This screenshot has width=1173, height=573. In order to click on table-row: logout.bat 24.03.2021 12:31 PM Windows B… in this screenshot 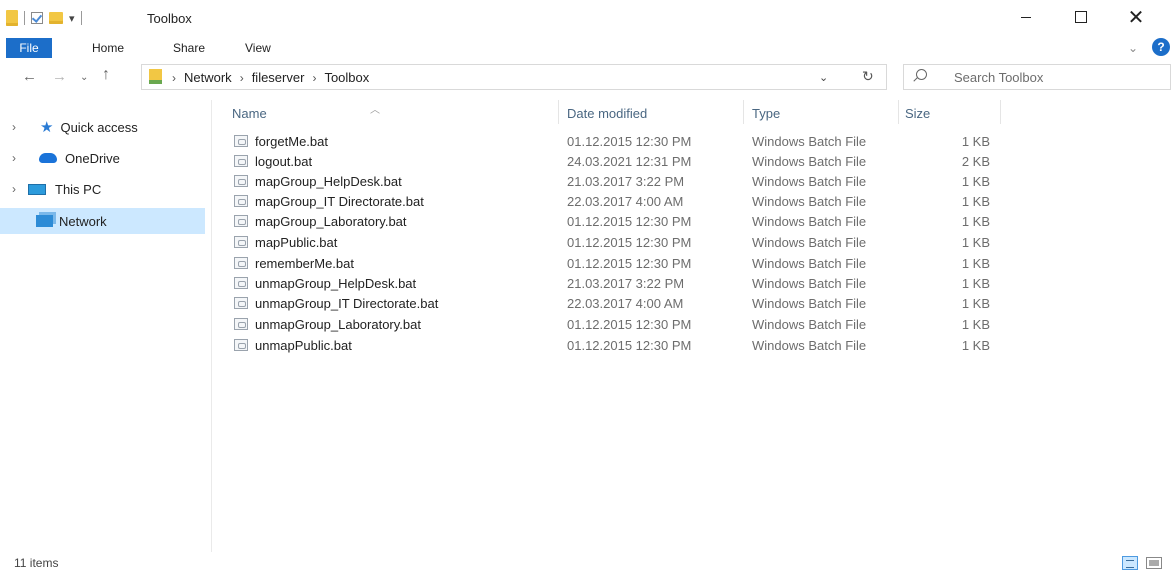, I will do `click(616, 162)`.